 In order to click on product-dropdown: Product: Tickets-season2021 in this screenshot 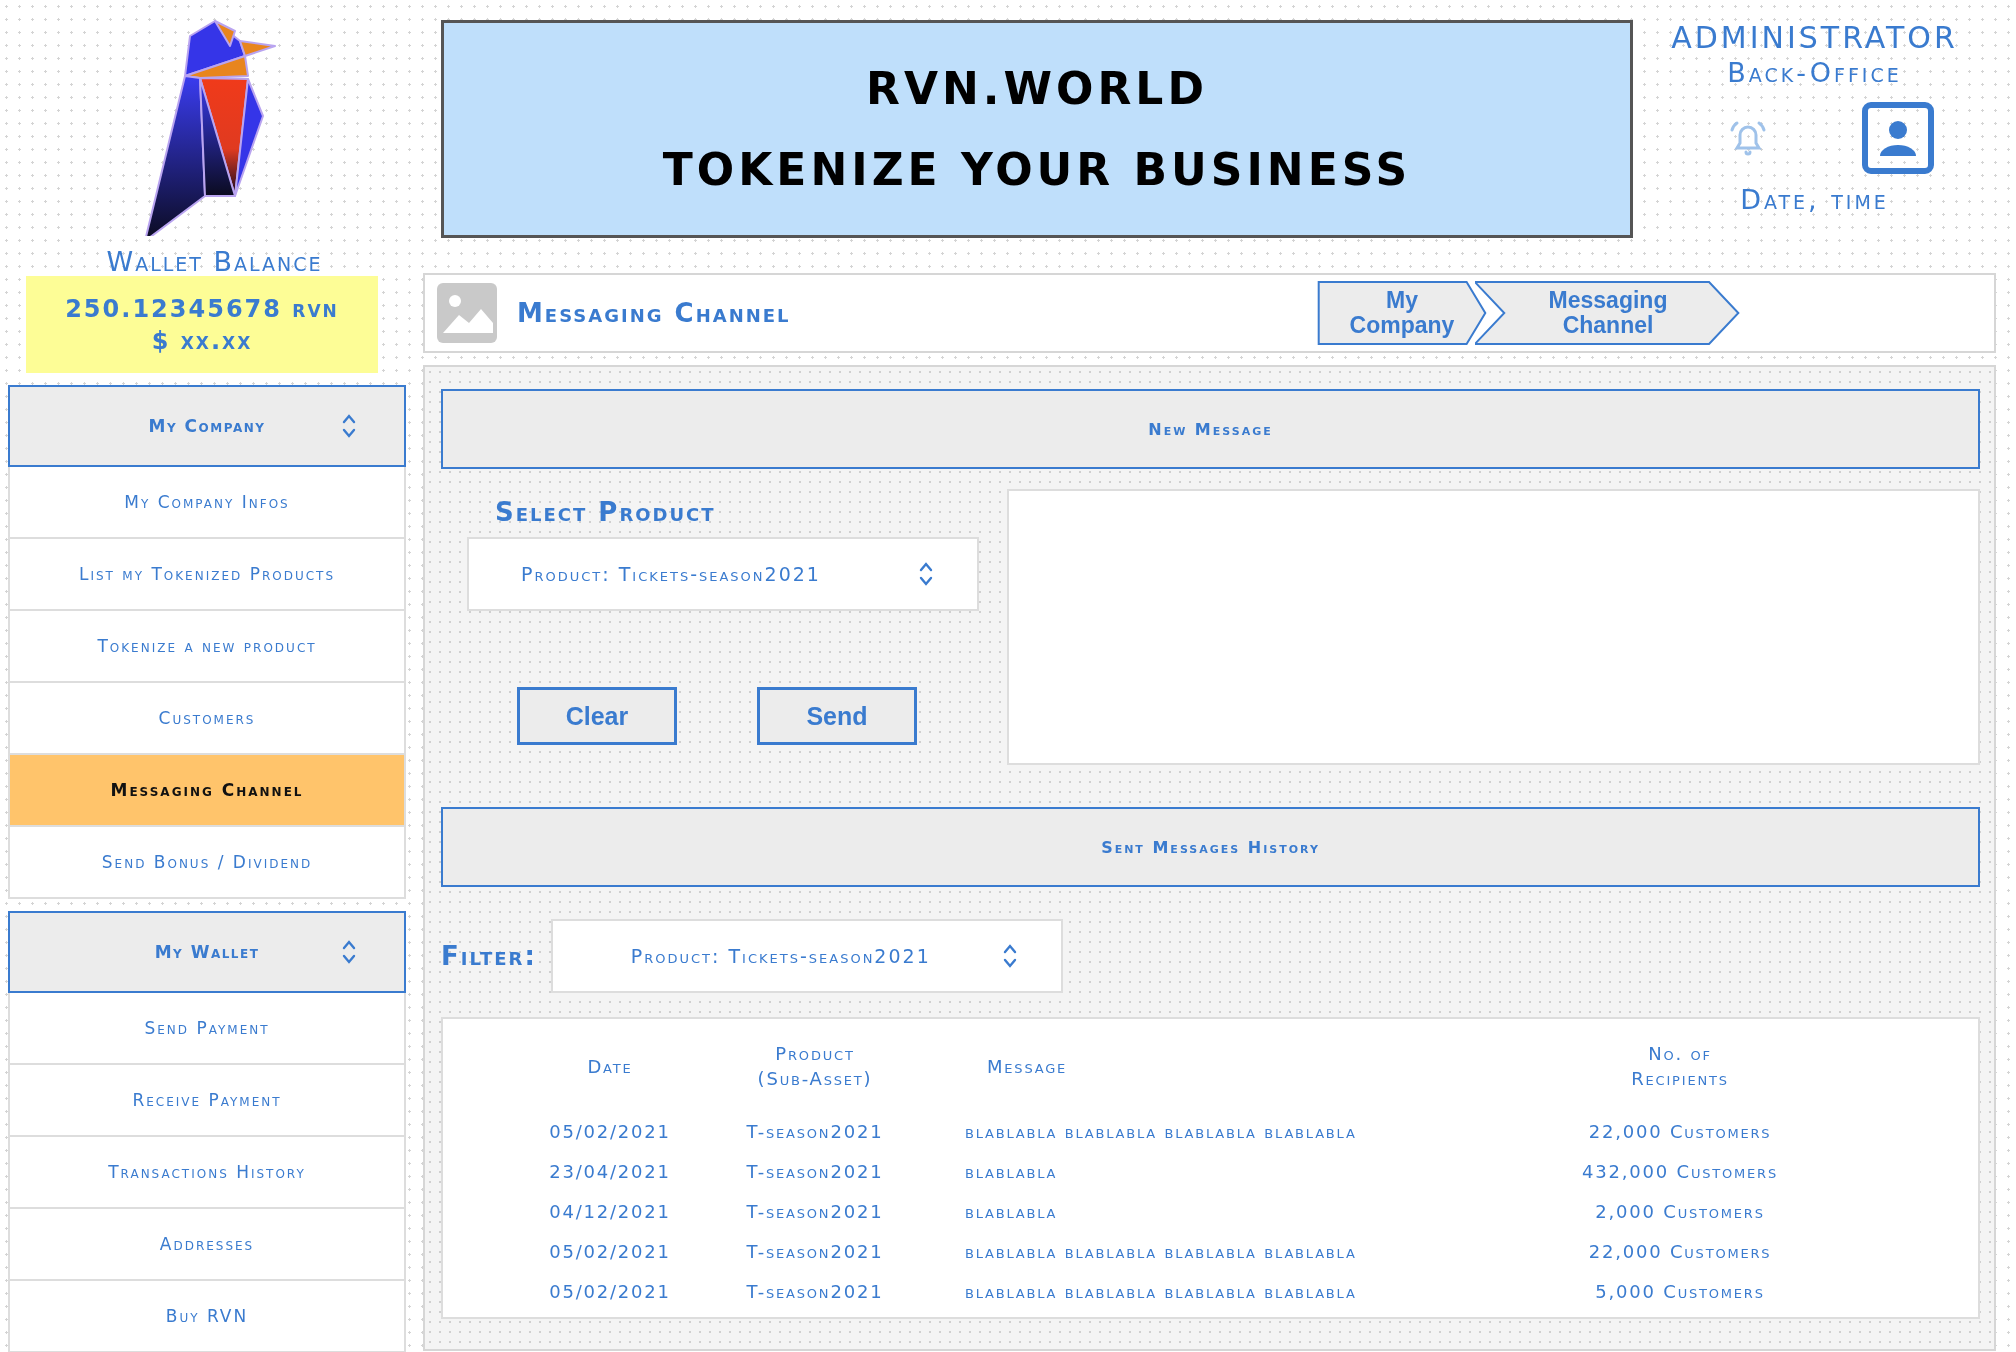, I will do `click(723, 574)`.